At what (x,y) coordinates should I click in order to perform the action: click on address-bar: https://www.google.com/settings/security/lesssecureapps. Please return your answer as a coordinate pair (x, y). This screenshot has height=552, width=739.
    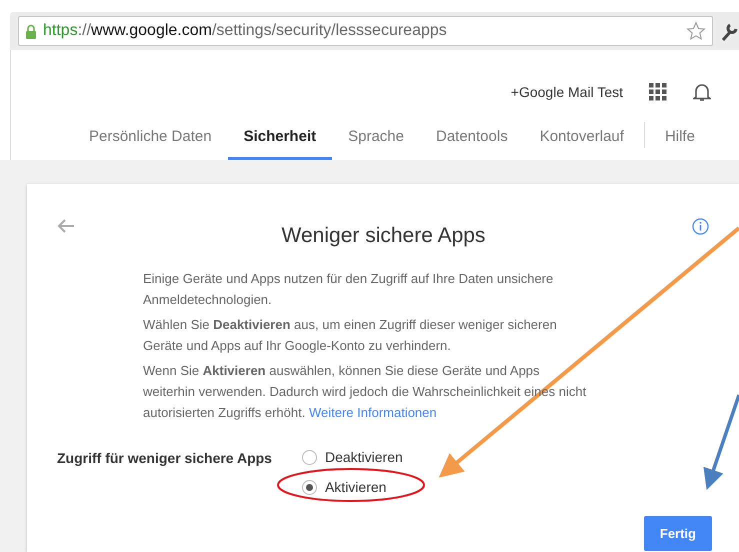
    Looking at the image, I should click on (365, 31).